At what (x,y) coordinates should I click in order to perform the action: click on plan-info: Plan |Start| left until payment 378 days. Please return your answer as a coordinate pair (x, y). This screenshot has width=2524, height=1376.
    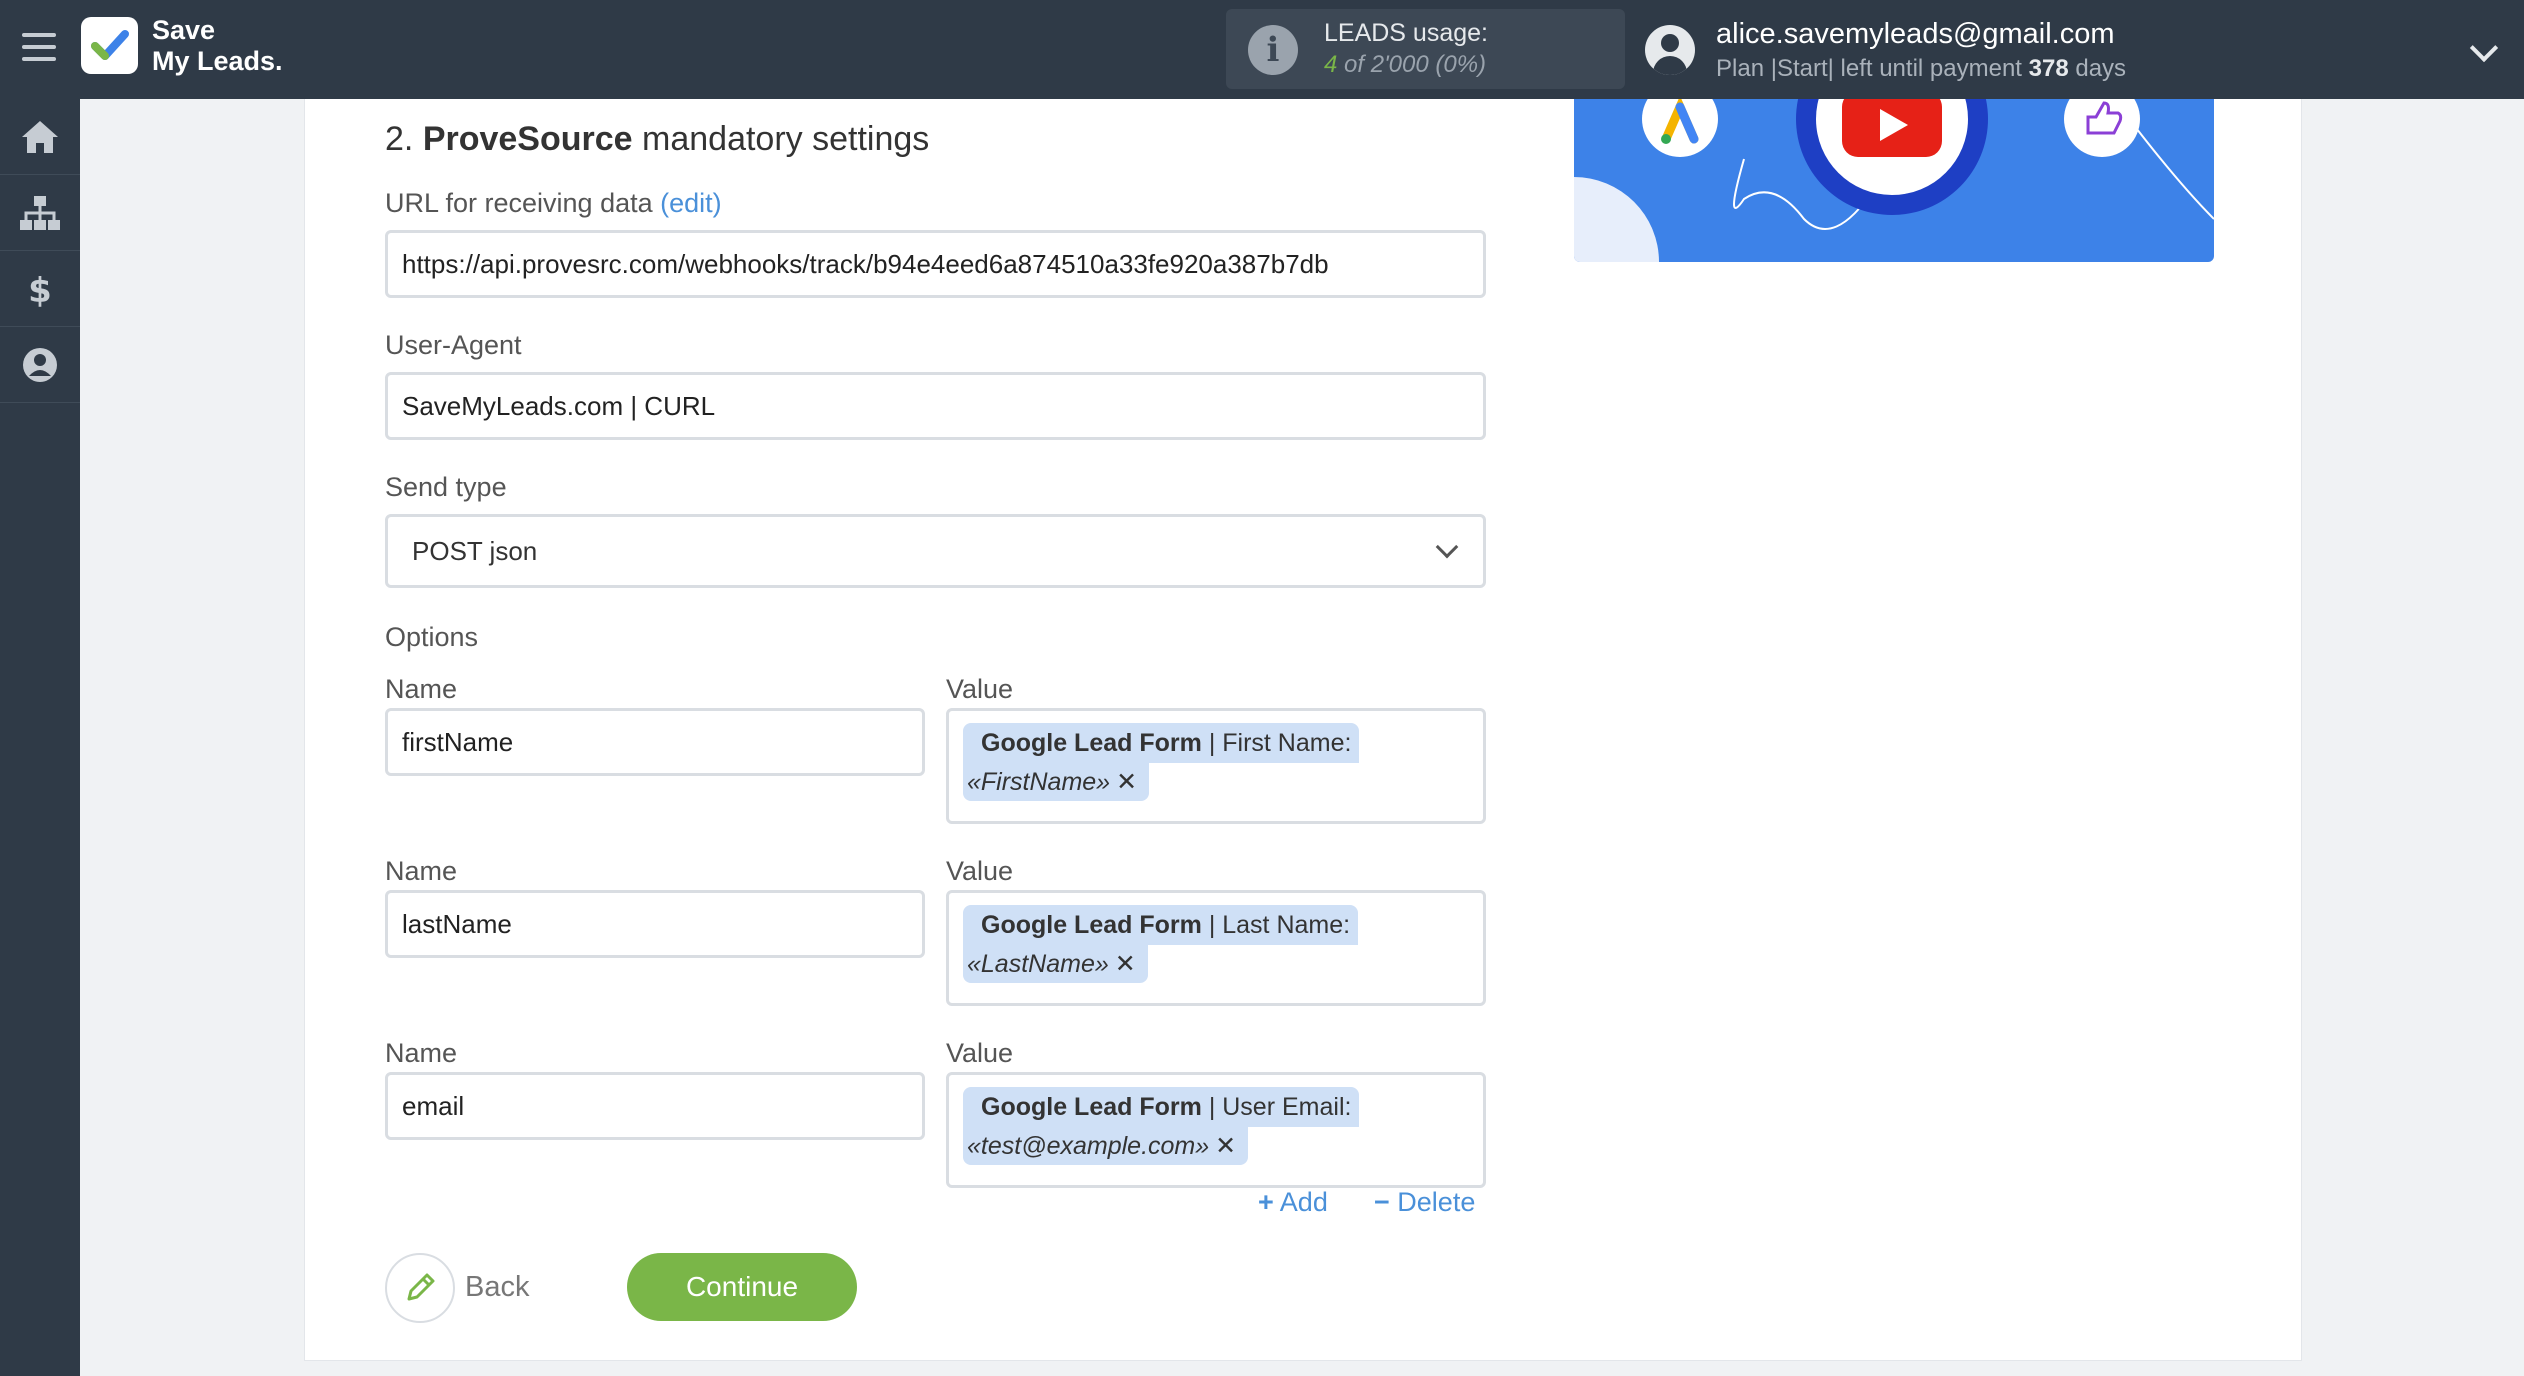
    Looking at the image, I should click on (1921, 68).